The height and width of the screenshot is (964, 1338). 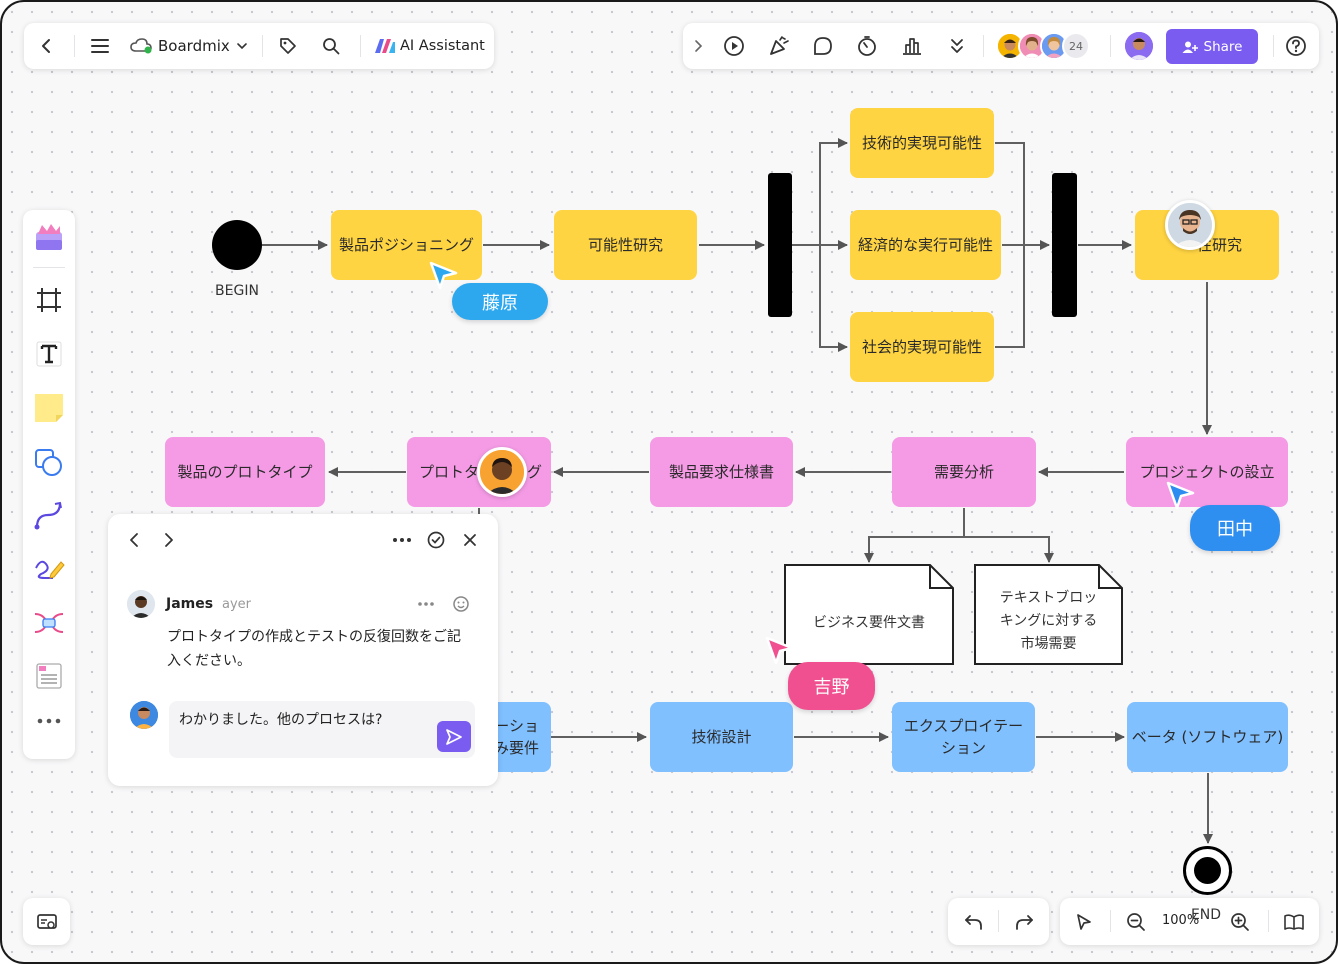 I want to click on redo-icon, so click(x=1024, y=922).